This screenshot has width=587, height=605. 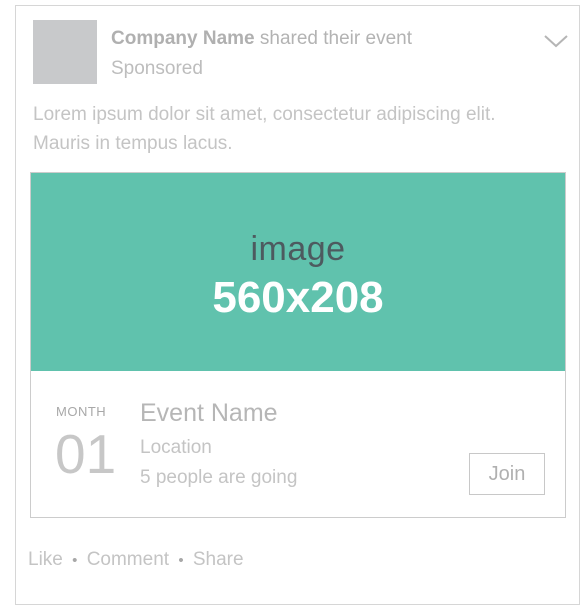 What do you see at coordinates (86, 454) in the screenshot?
I see `event-day: 01` at bounding box center [86, 454].